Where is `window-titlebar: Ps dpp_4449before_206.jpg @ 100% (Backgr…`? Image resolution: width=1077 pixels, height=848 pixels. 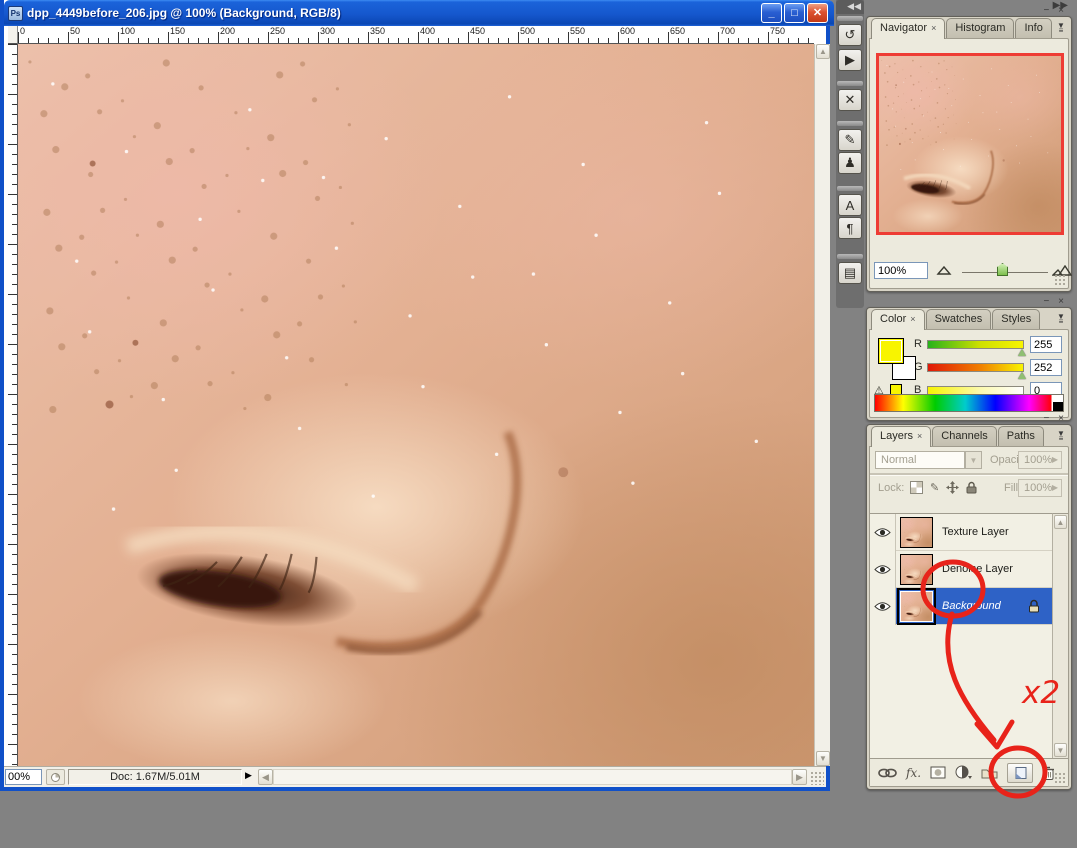
window-titlebar: Ps dpp_4449before_206.jpg @ 100% (Backgr… is located at coordinates (419, 13).